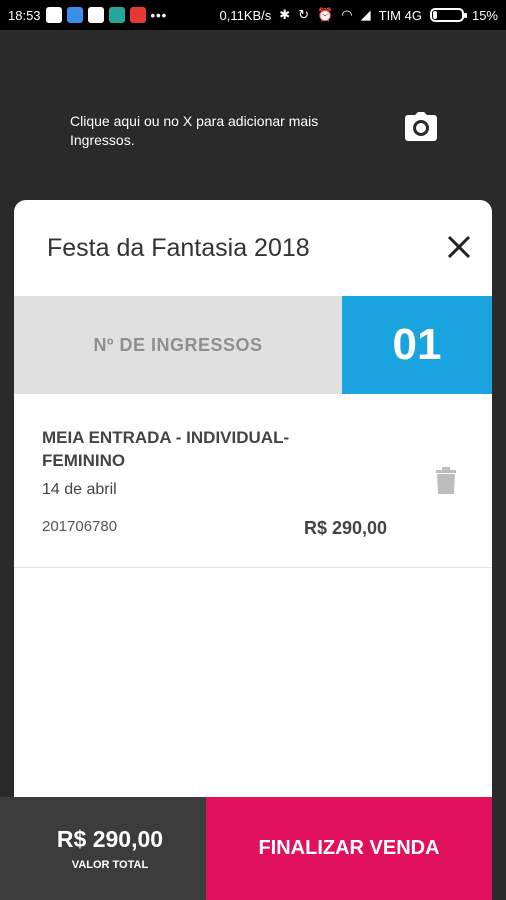  Describe the element at coordinates (80, 526) in the screenshot. I see `ticket-code: 201706780` at that location.